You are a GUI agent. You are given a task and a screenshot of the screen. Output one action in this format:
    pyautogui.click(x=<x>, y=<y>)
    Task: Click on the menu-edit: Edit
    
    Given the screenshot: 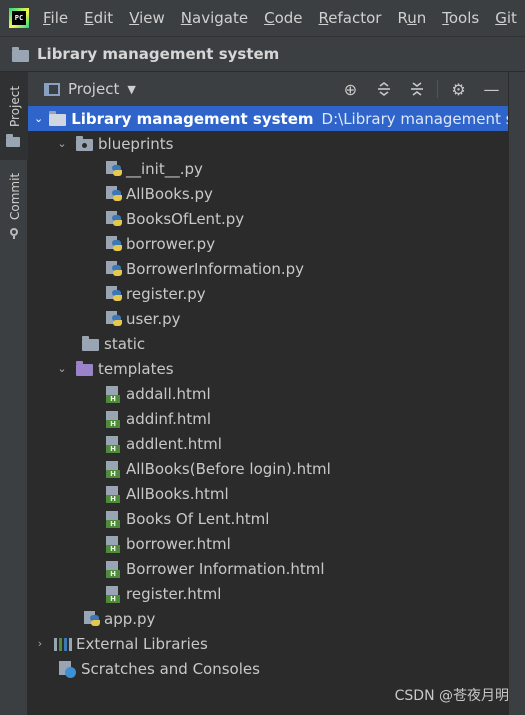 What is the action you would take?
    pyautogui.click(x=98, y=18)
    